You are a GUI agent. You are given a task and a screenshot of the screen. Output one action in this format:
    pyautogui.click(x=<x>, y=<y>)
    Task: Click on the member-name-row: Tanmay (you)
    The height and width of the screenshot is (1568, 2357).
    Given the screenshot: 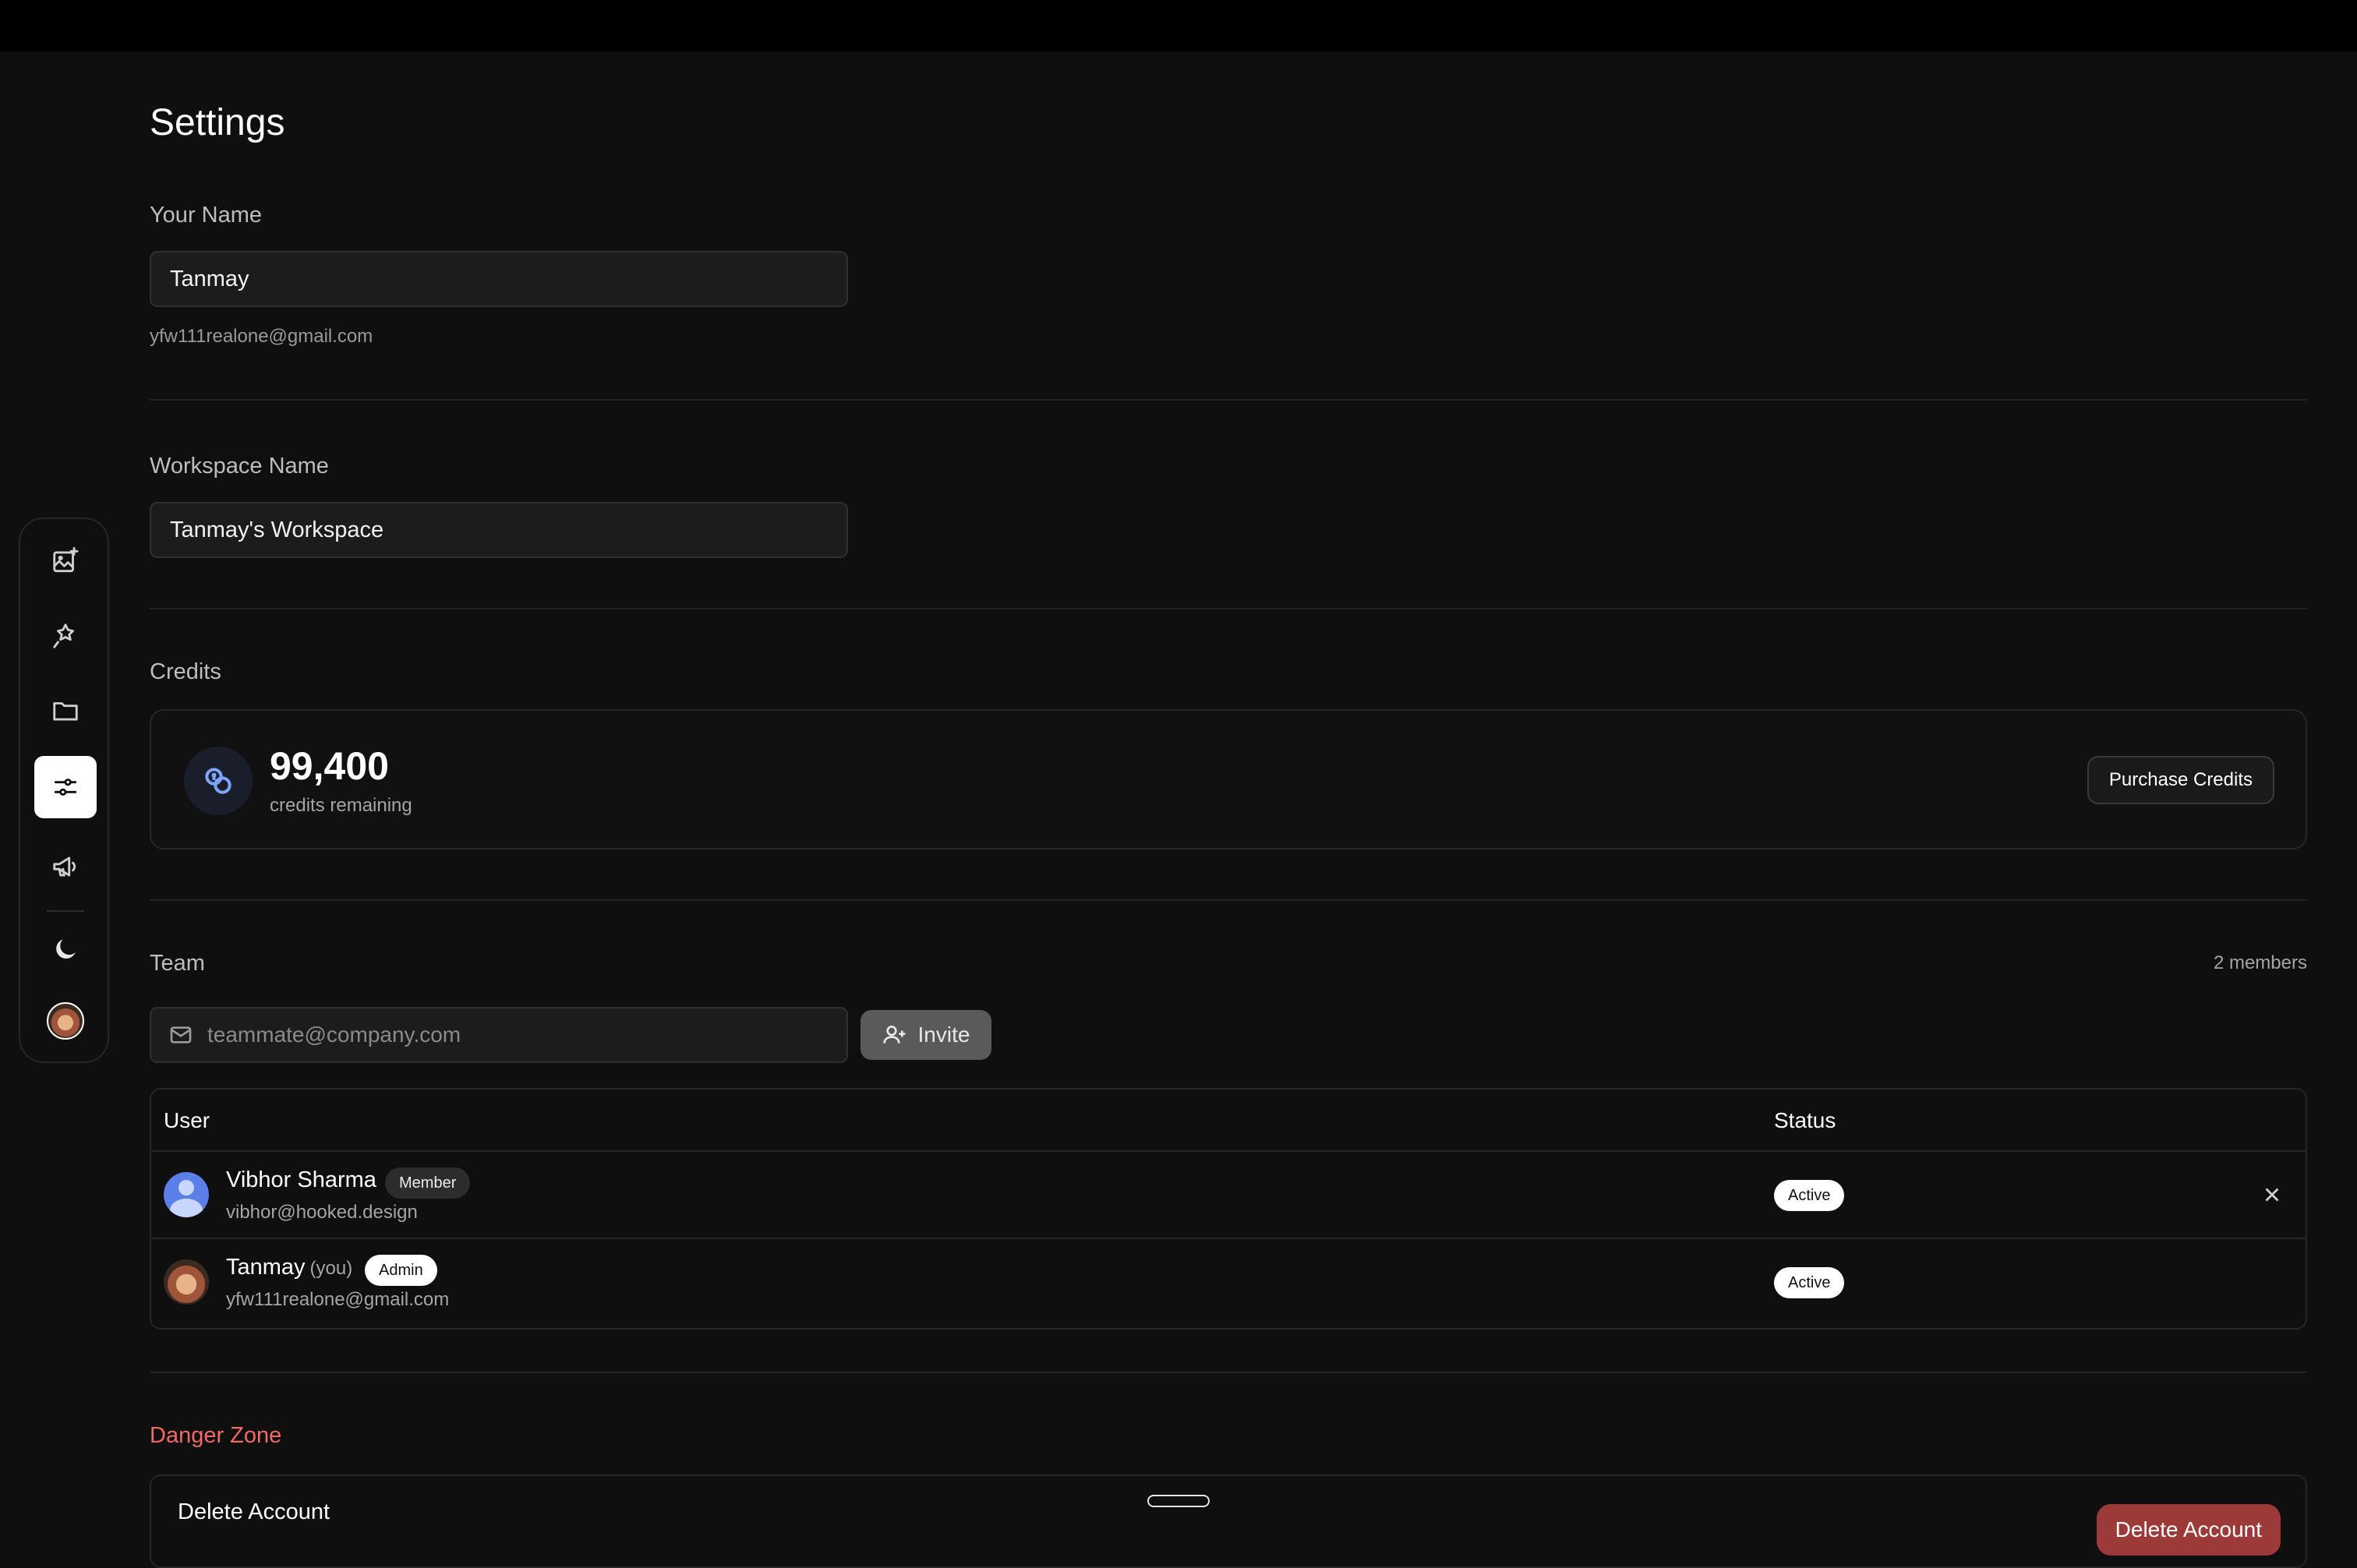 What is the action you would take?
    pyautogui.click(x=289, y=1267)
    